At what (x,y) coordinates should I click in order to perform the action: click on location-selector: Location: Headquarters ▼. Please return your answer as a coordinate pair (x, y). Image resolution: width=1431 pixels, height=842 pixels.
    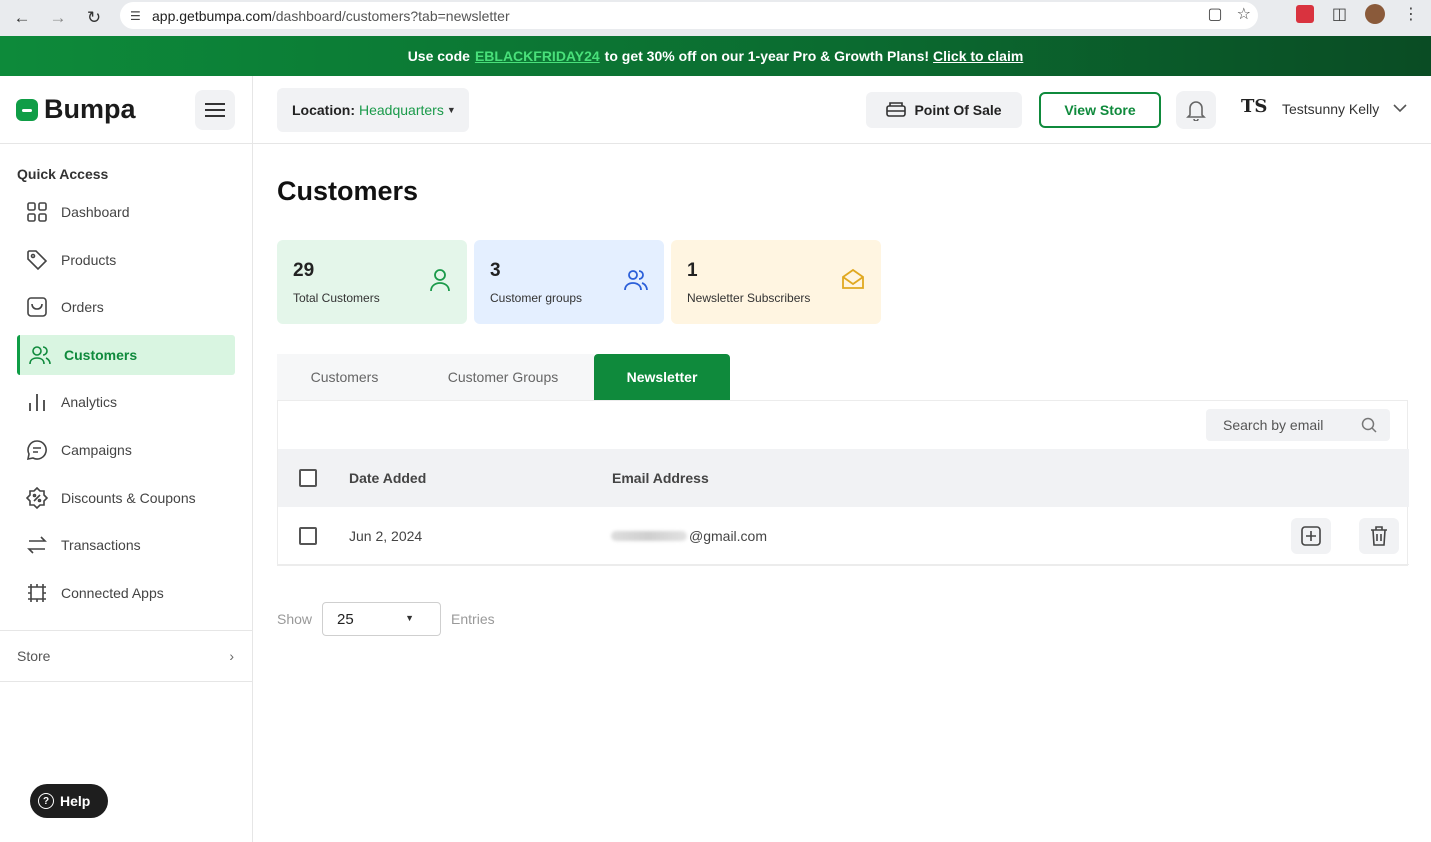
    Looking at the image, I should click on (373, 110).